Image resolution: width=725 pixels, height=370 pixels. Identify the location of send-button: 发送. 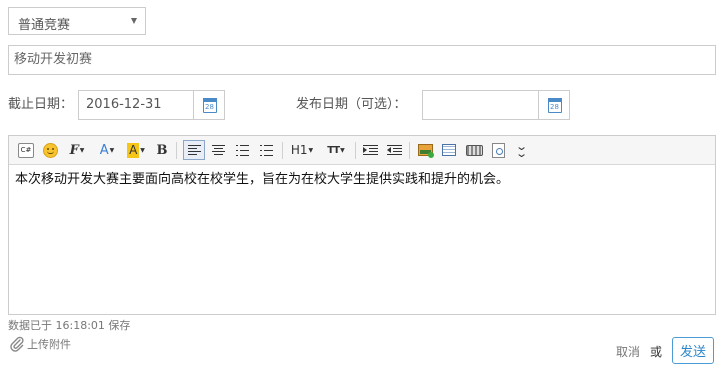
(693, 350).